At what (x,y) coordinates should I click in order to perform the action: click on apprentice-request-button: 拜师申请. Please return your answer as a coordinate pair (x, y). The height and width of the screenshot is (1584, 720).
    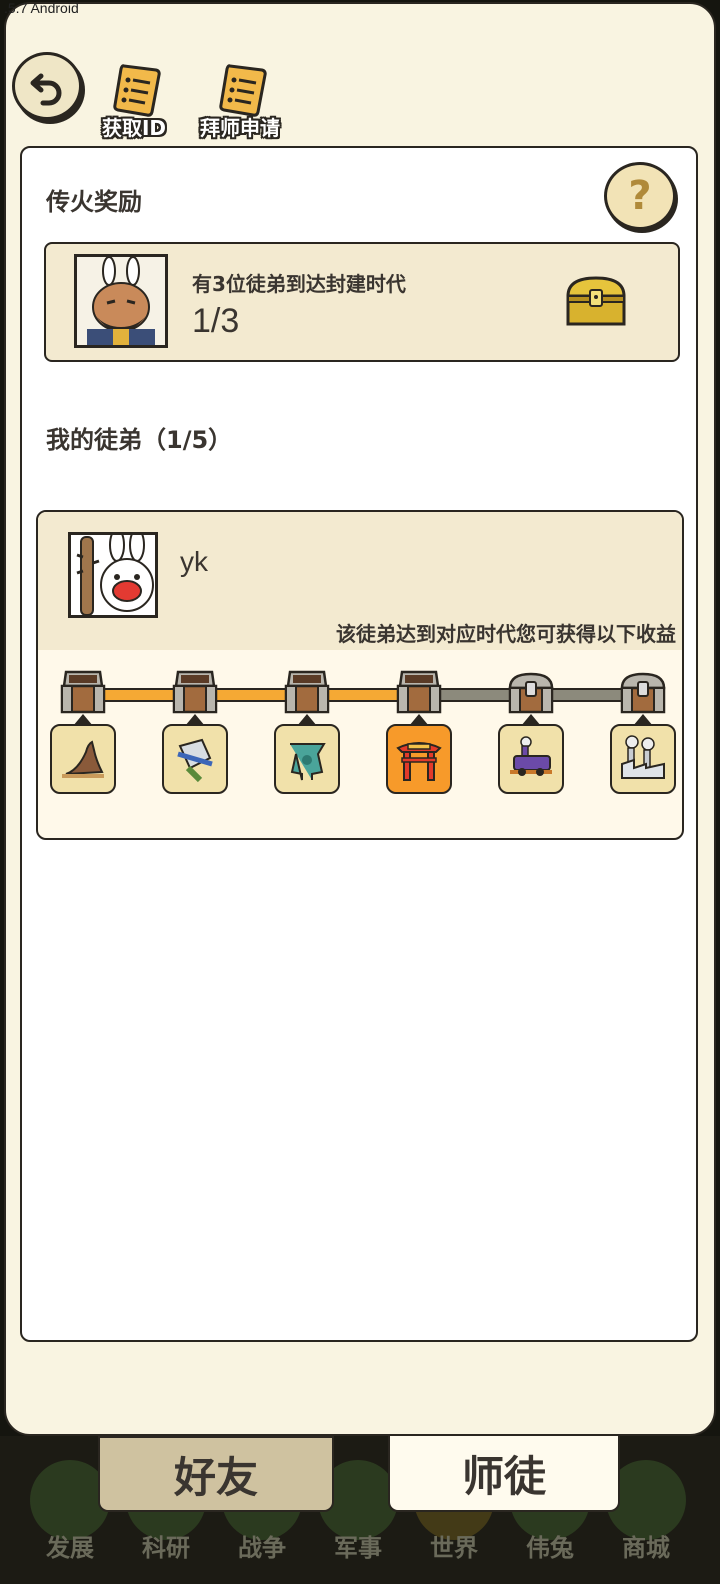
    Looking at the image, I should click on (240, 101).